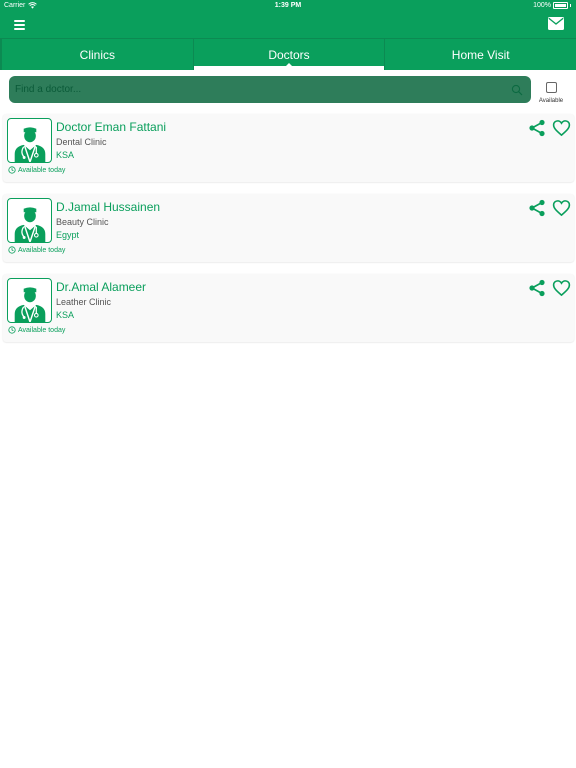 Image resolution: width=576 pixels, height=768 pixels. I want to click on battery-icon, so click(560, 5).